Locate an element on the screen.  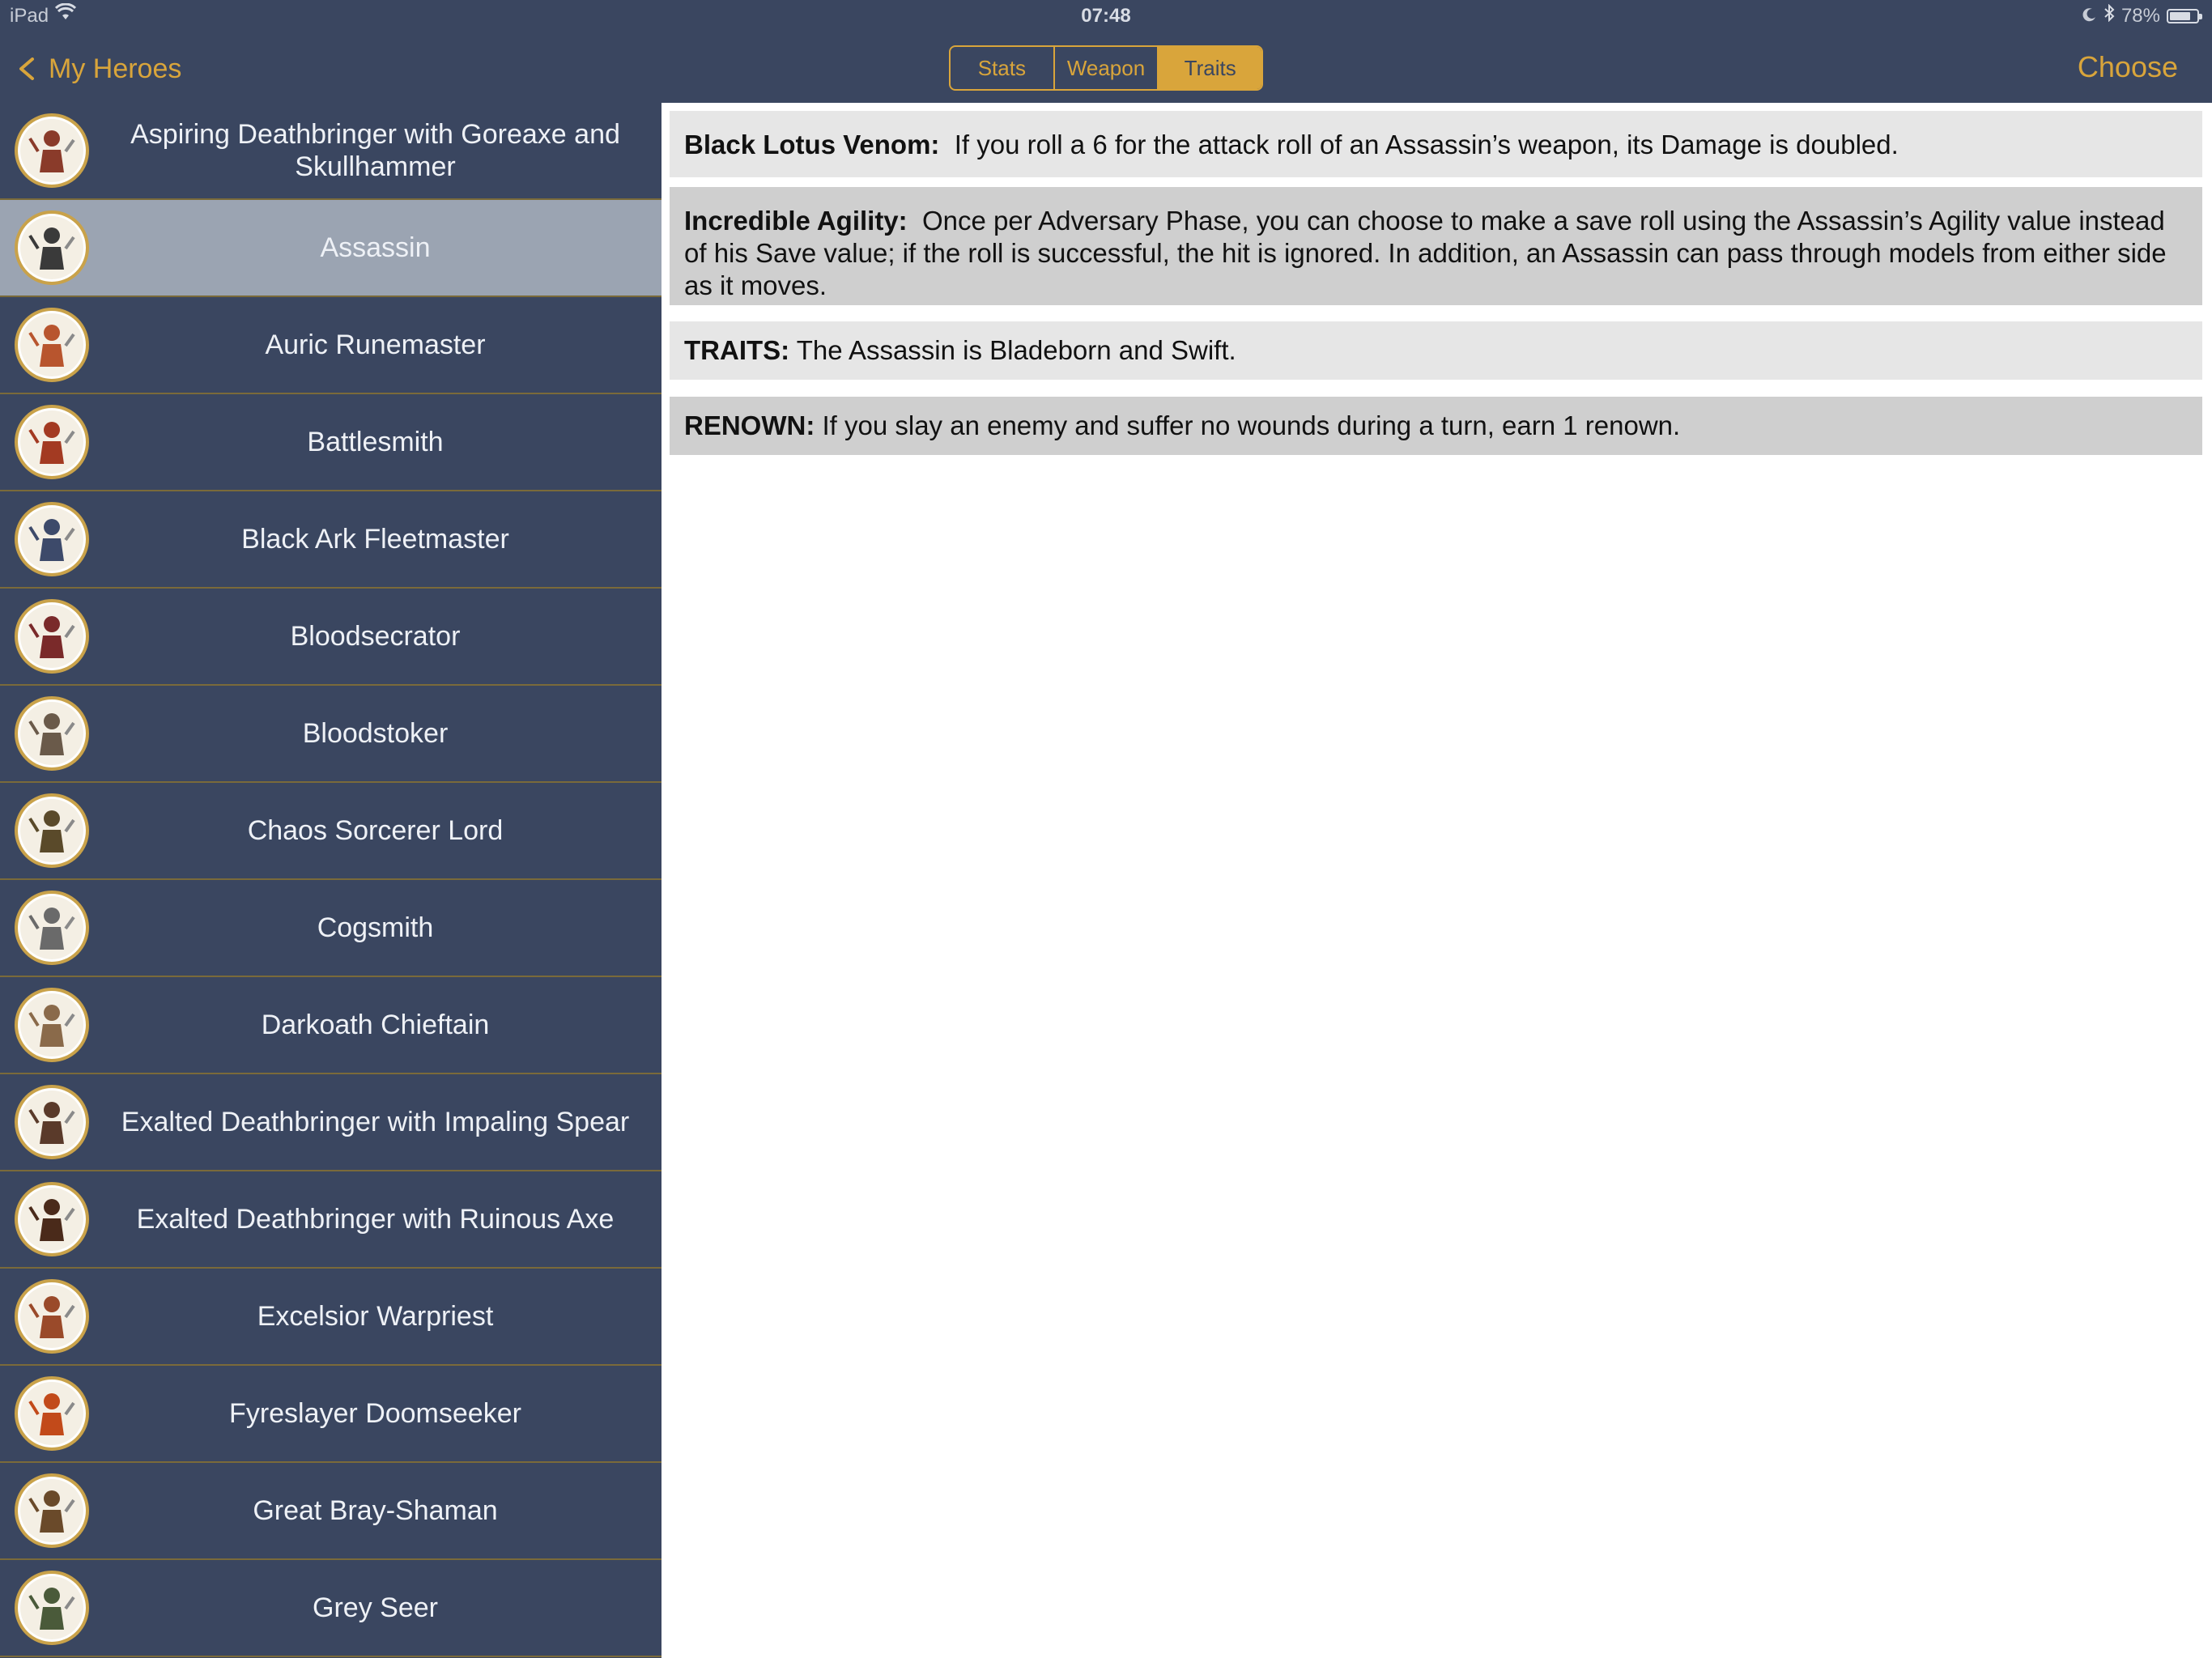
chevron-left-icon is located at coordinates (27, 68).